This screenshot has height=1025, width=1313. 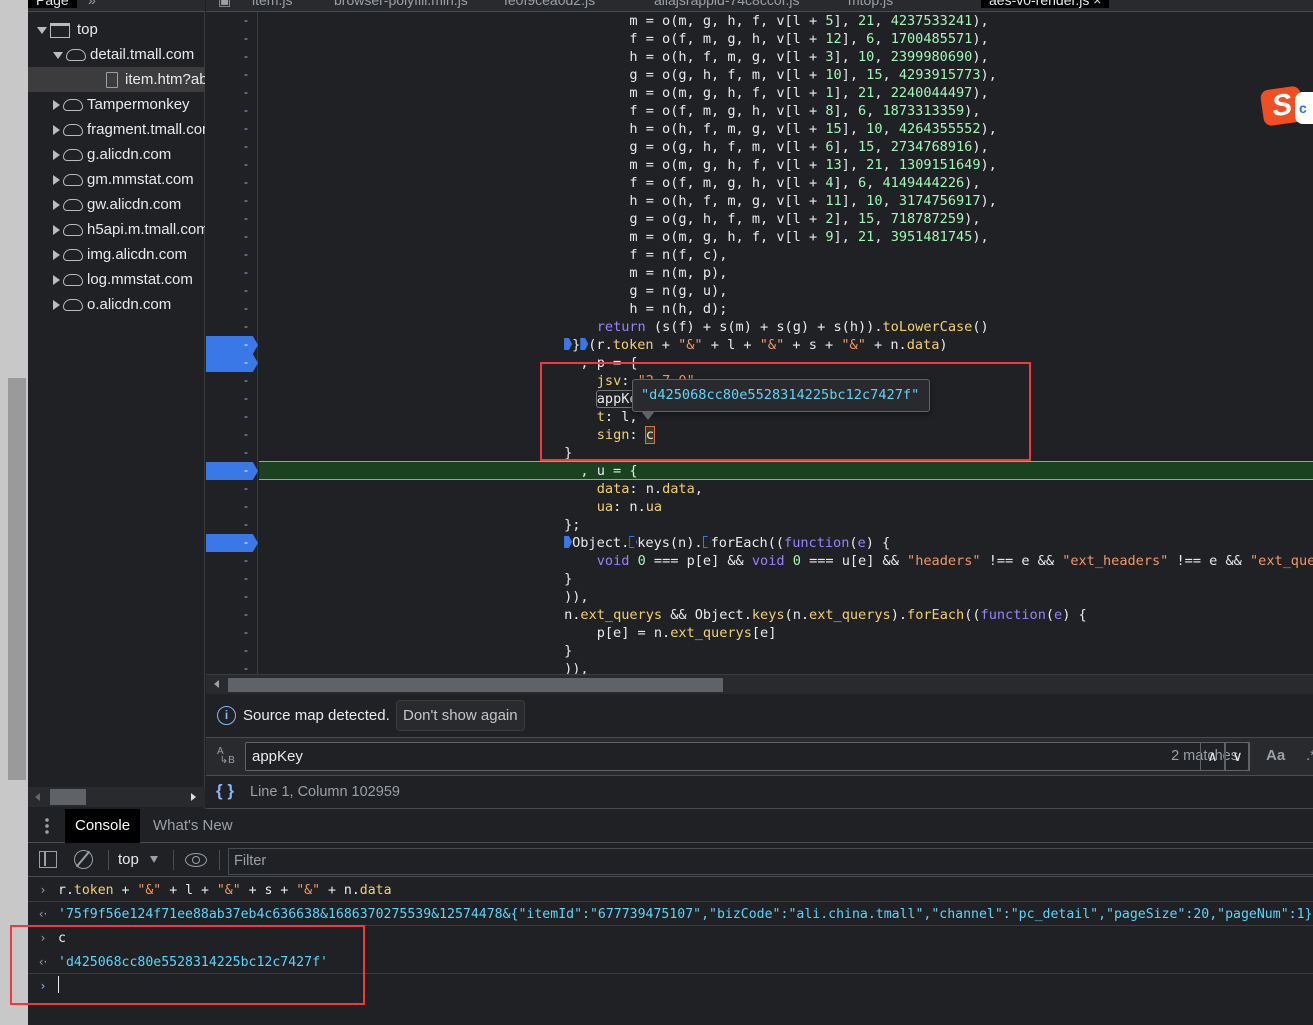 What do you see at coordinates (116, 29) in the screenshot?
I see `tree-item: top` at bounding box center [116, 29].